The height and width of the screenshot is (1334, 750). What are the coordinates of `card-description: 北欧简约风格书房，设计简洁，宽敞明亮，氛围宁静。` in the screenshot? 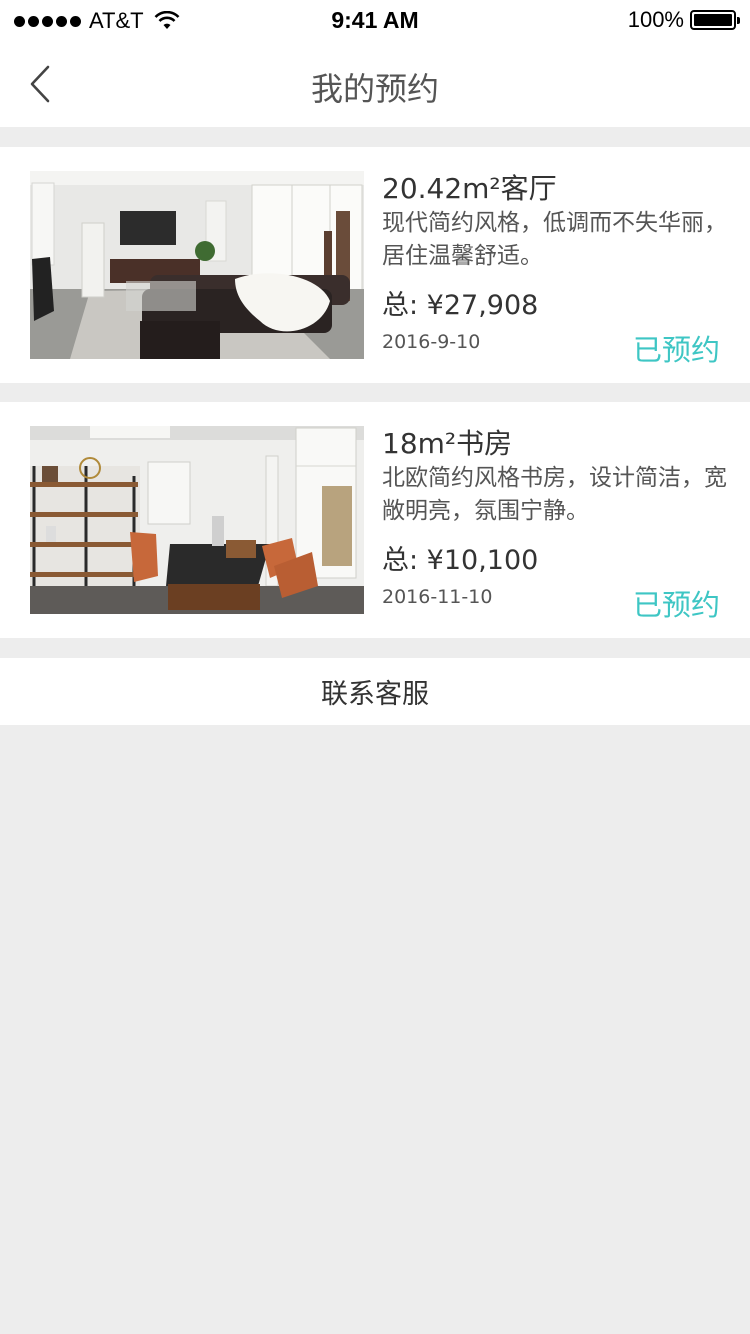 It's located at (554, 494).